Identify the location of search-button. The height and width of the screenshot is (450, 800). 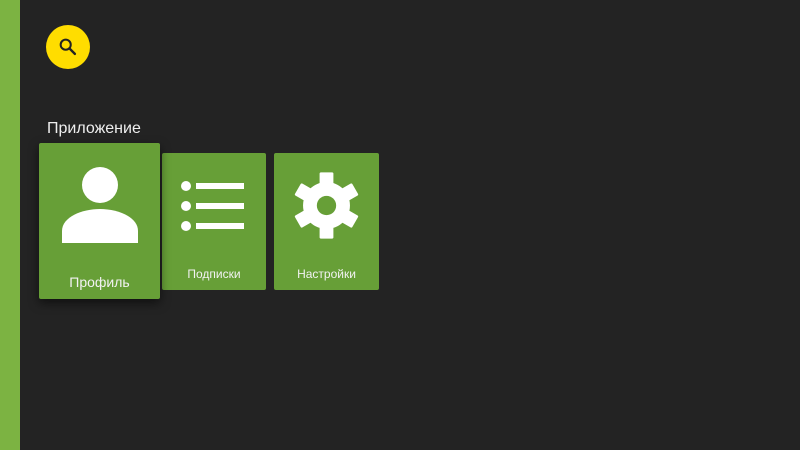
(68, 47).